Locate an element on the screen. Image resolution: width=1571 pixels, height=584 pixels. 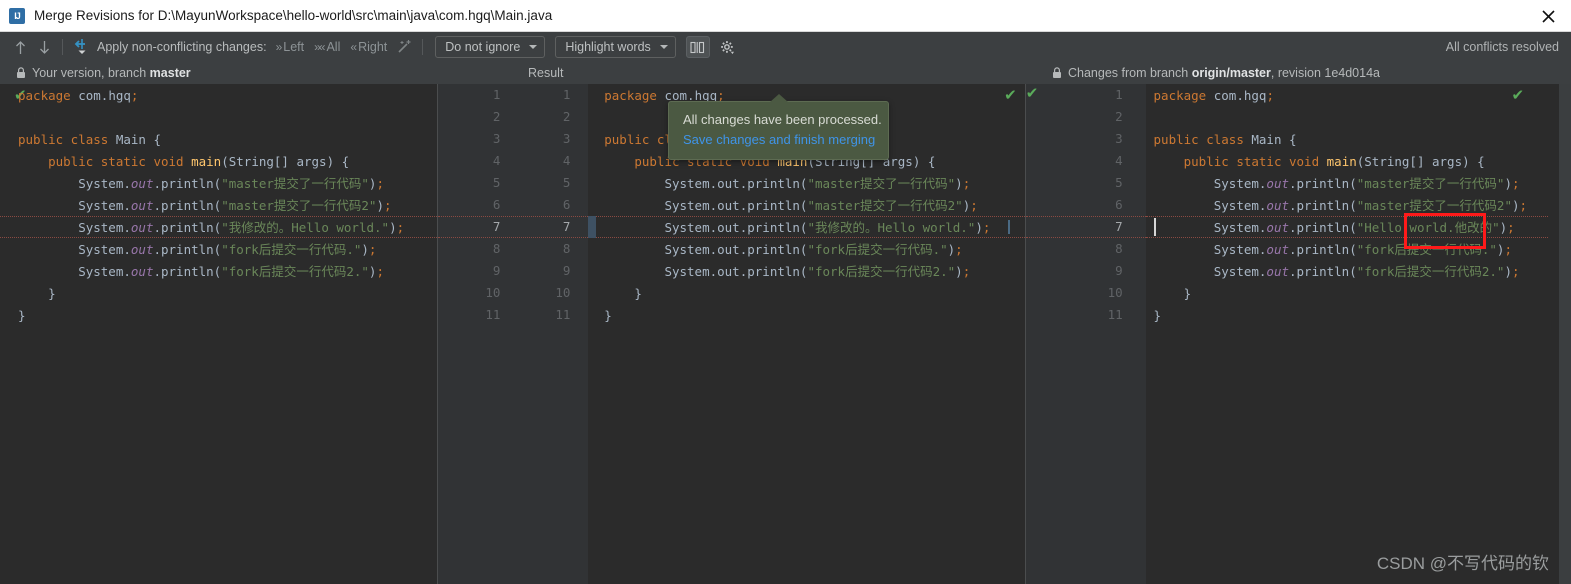
vertical-scrollbar is located at coordinates (1565, 334).